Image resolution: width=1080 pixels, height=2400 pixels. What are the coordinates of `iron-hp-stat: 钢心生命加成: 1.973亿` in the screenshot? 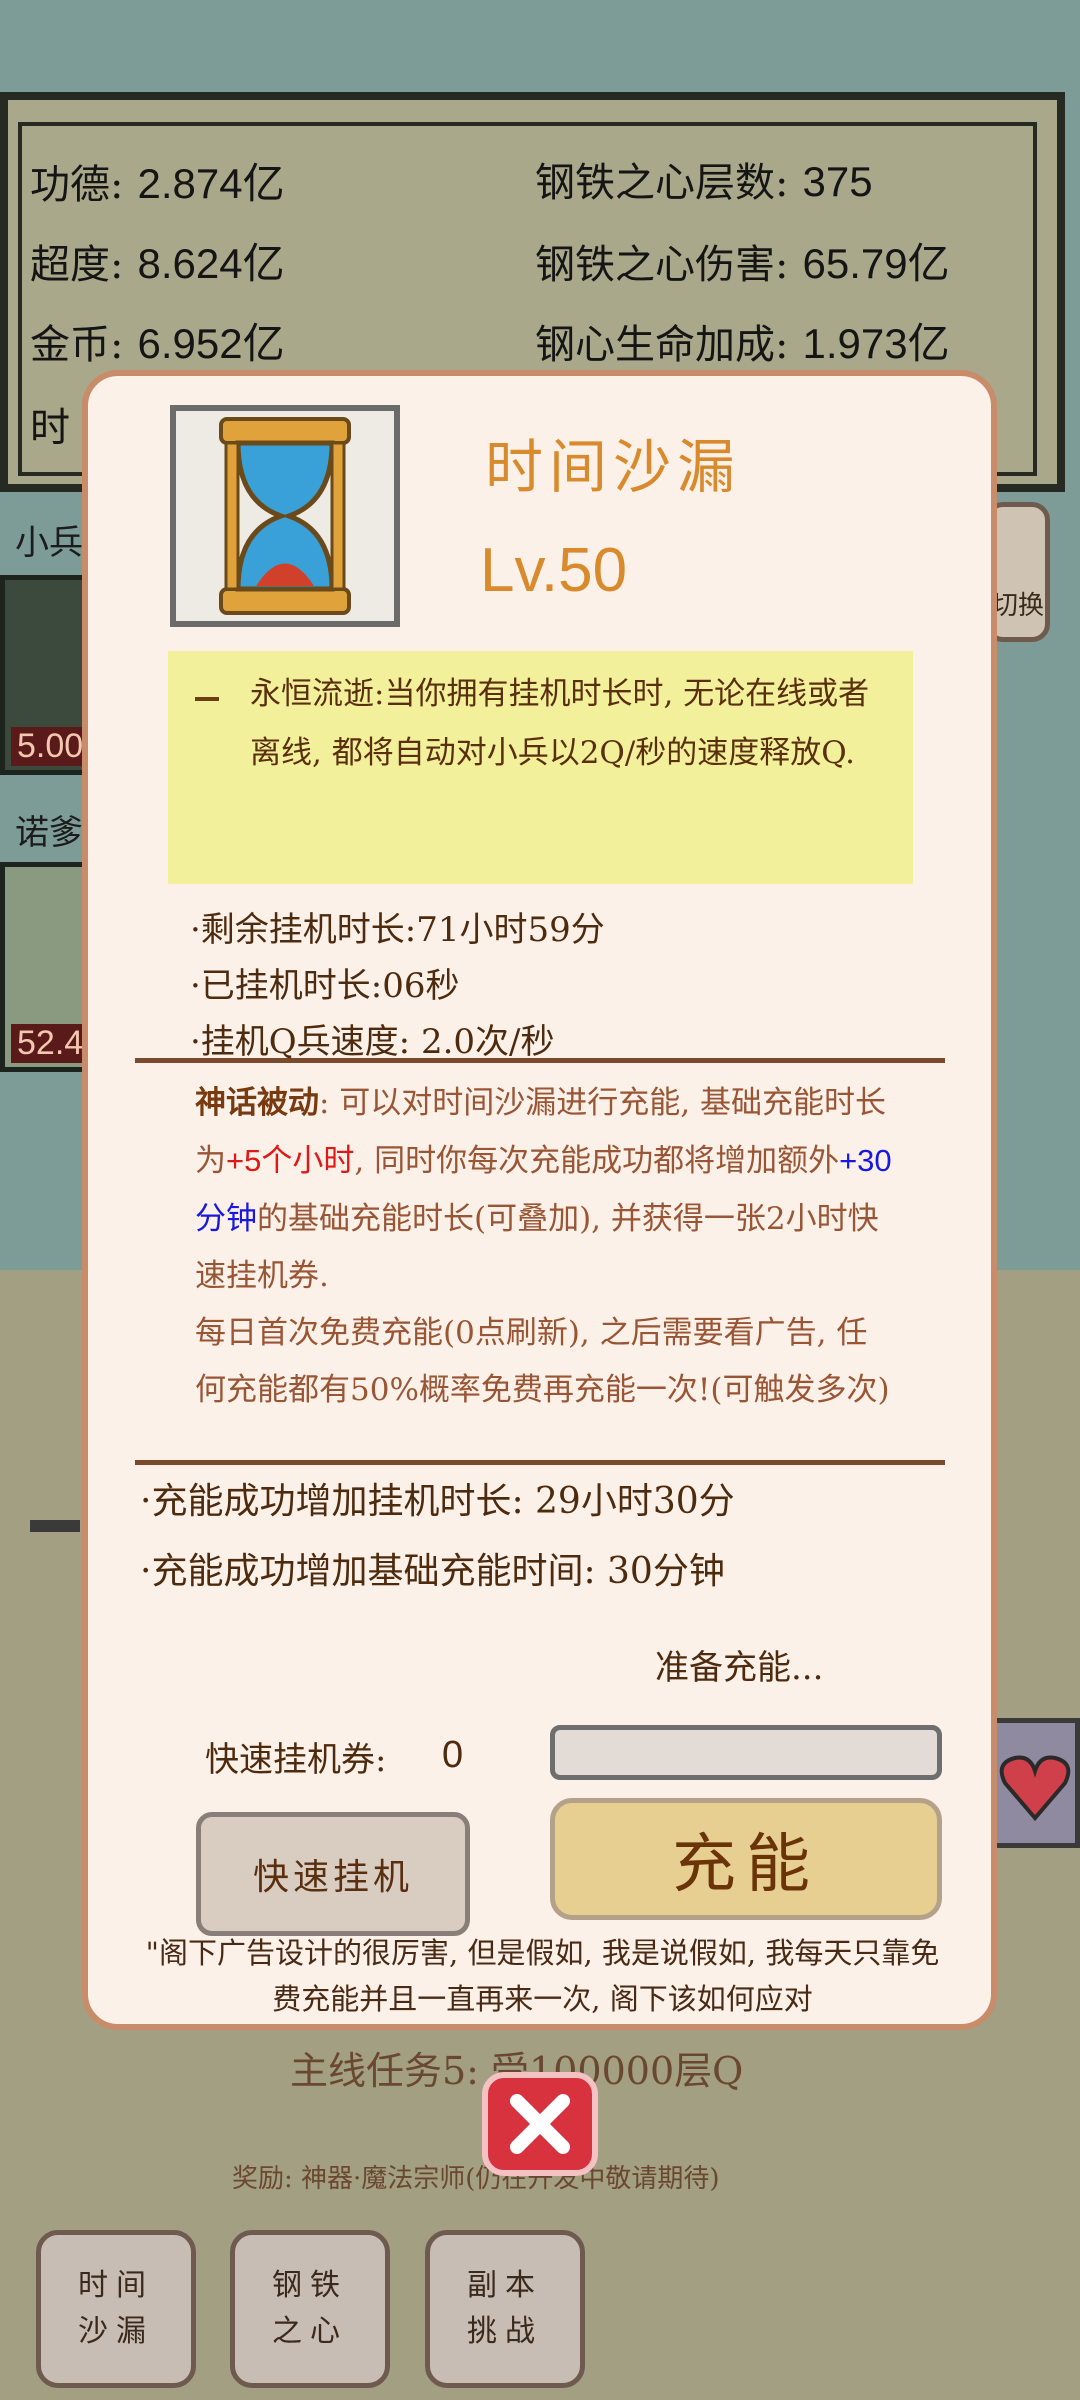 It's located at (742, 344).